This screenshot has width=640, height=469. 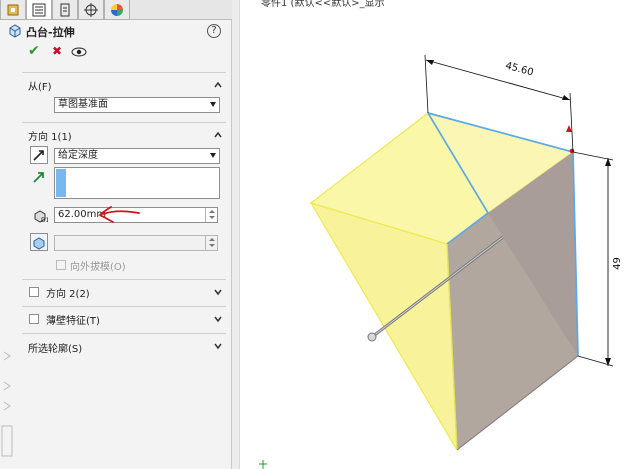 What do you see at coordinates (136, 243) in the screenshot?
I see `draft-angle-input` at bounding box center [136, 243].